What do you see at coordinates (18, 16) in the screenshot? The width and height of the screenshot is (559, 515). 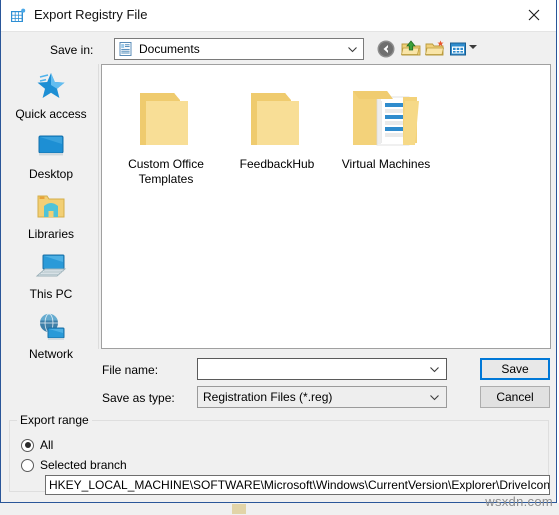 I see `registry-editor-icon` at bounding box center [18, 16].